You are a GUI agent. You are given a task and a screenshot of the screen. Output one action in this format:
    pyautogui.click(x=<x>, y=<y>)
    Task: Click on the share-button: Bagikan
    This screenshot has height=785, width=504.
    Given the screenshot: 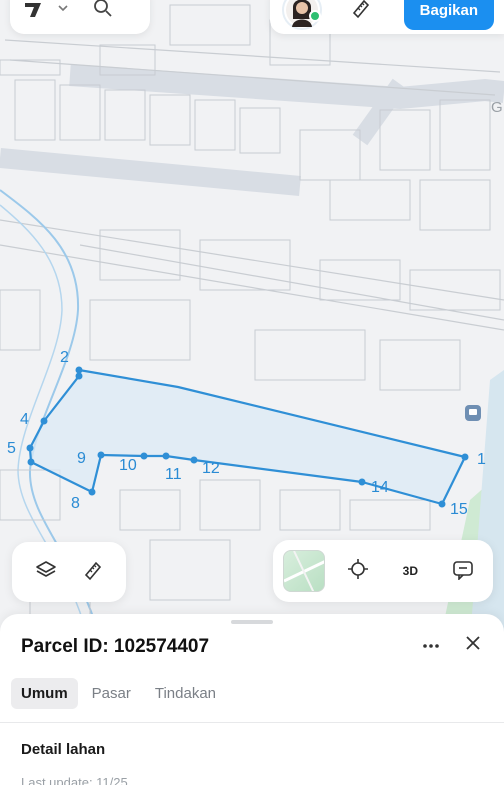 What is the action you would take?
    pyautogui.click(x=448, y=15)
    